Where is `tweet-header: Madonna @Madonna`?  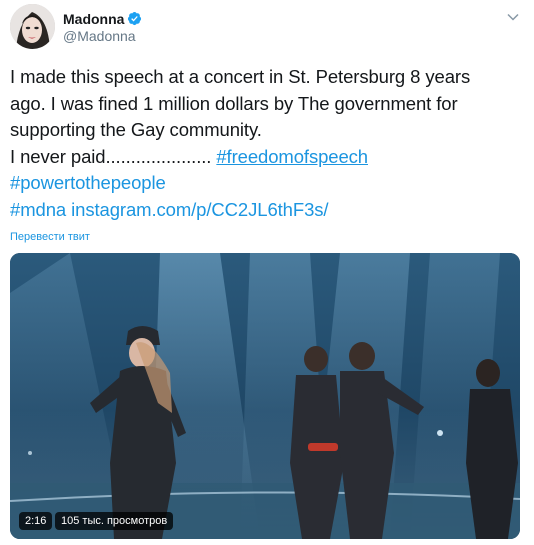 tweet-header: Madonna @Madonna is located at coordinates (267, 27).